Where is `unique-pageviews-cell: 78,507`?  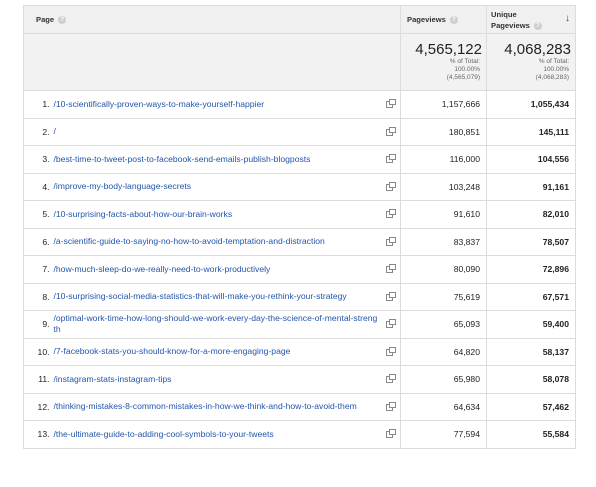 unique-pageviews-cell: 78,507 is located at coordinates (531, 241).